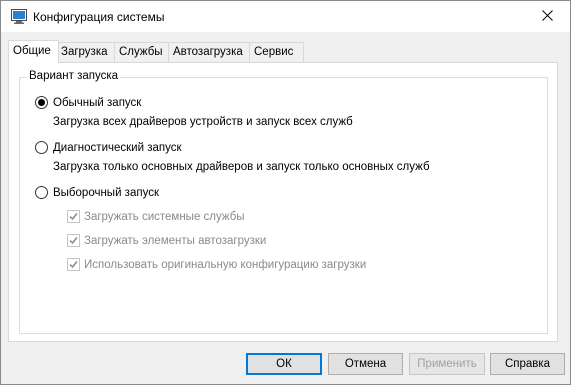 The height and width of the screenshot is (385, 571). What do you see at coordinates (175, 240) in the screenshot?
I see `checkbox-label: Загружать элементы автозагрузки` at bounding box center [175, 240].